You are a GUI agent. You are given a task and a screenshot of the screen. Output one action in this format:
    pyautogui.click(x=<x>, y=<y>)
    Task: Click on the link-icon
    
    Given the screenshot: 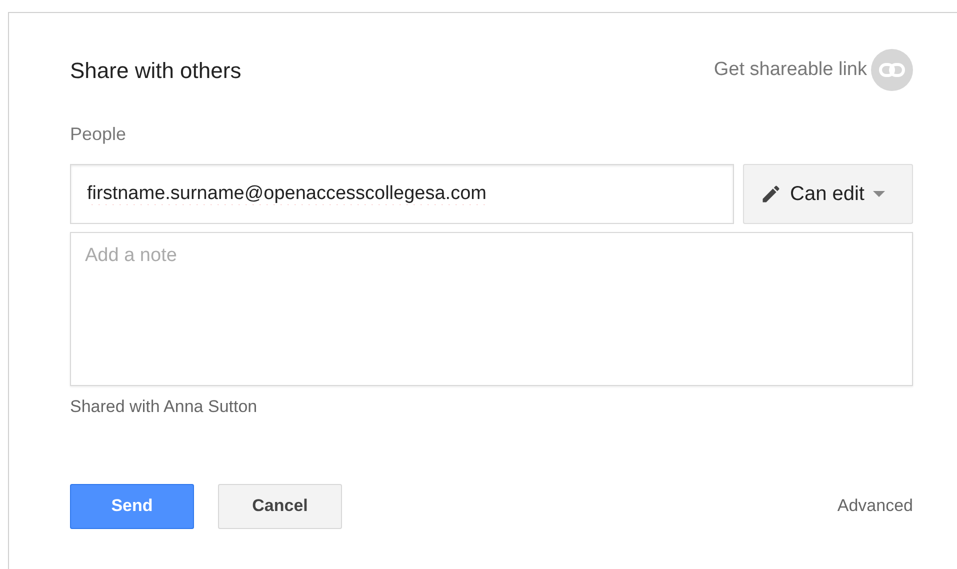 What is the action you would take?
    pyautogui.click(x=892, y=70)
    